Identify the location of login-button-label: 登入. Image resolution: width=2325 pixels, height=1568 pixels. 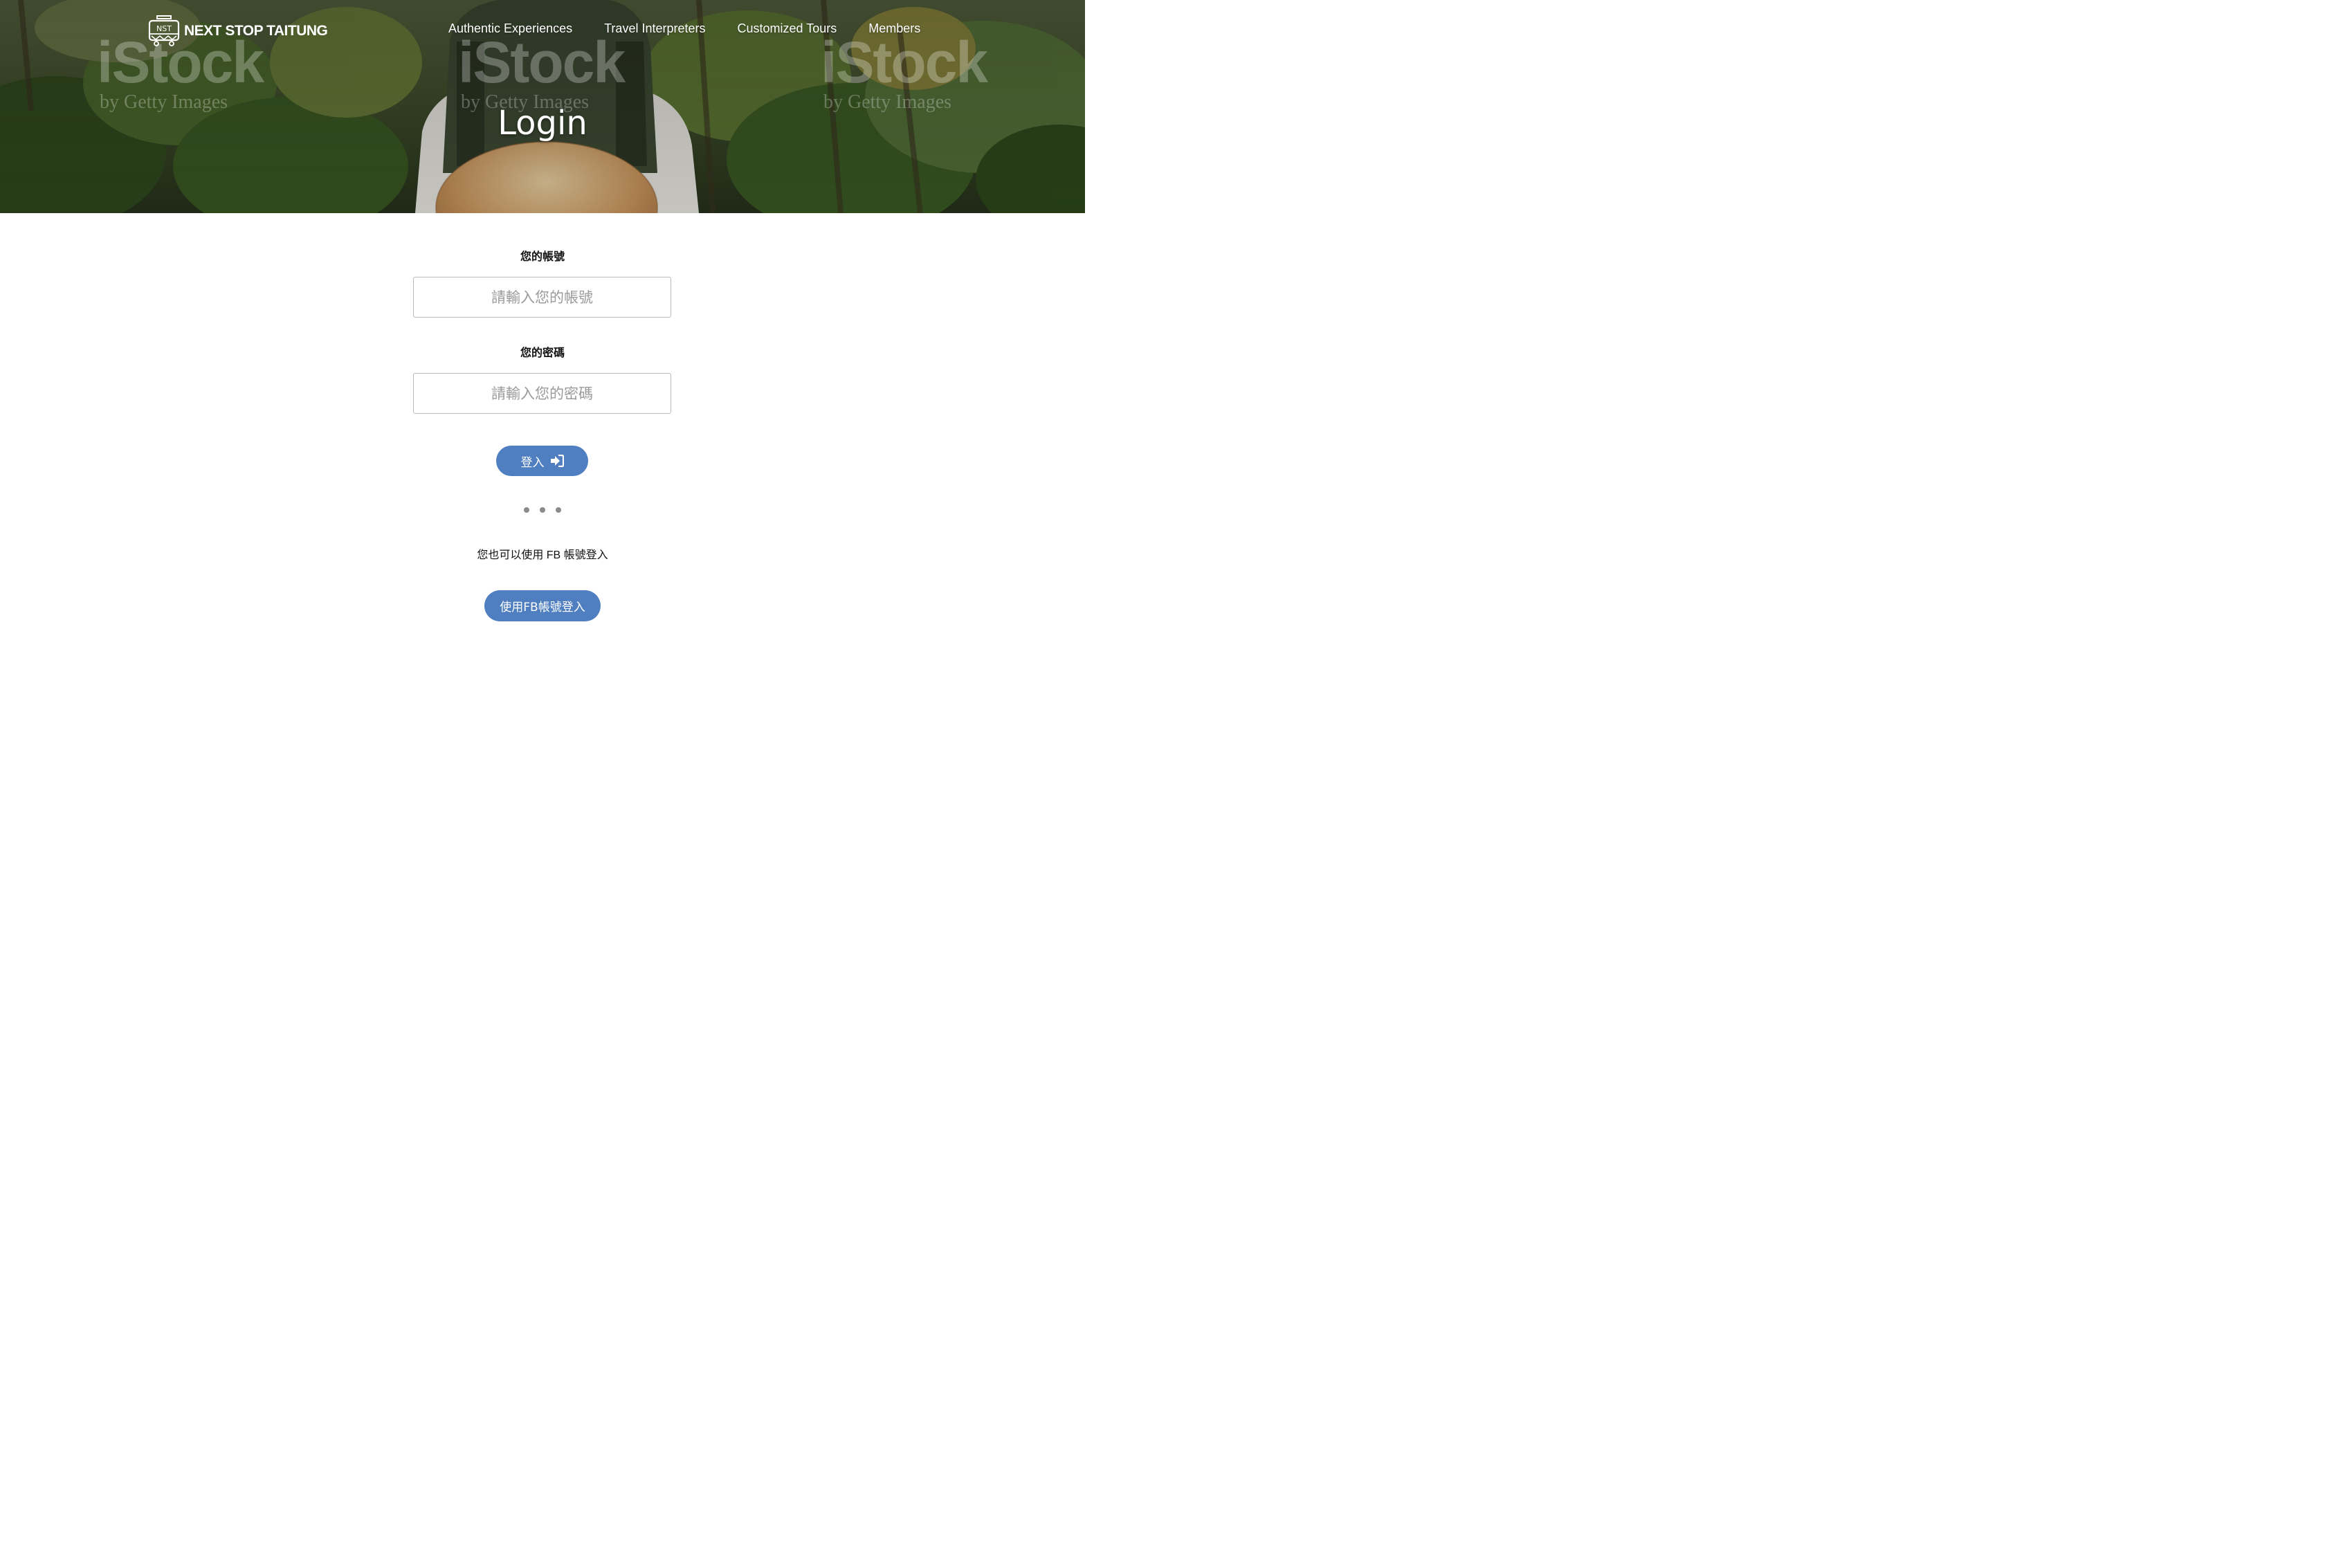
(532, 462).